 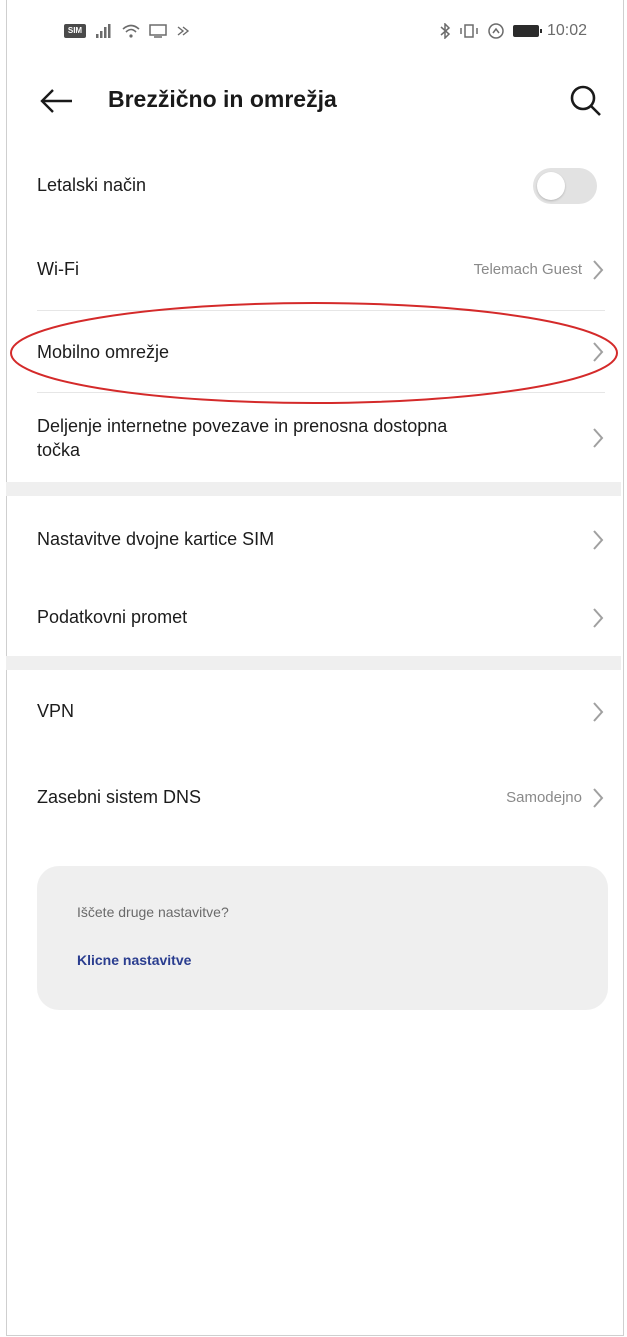 I want to click on wifi-label: Wi-Fi, so click(x=58, y=269).